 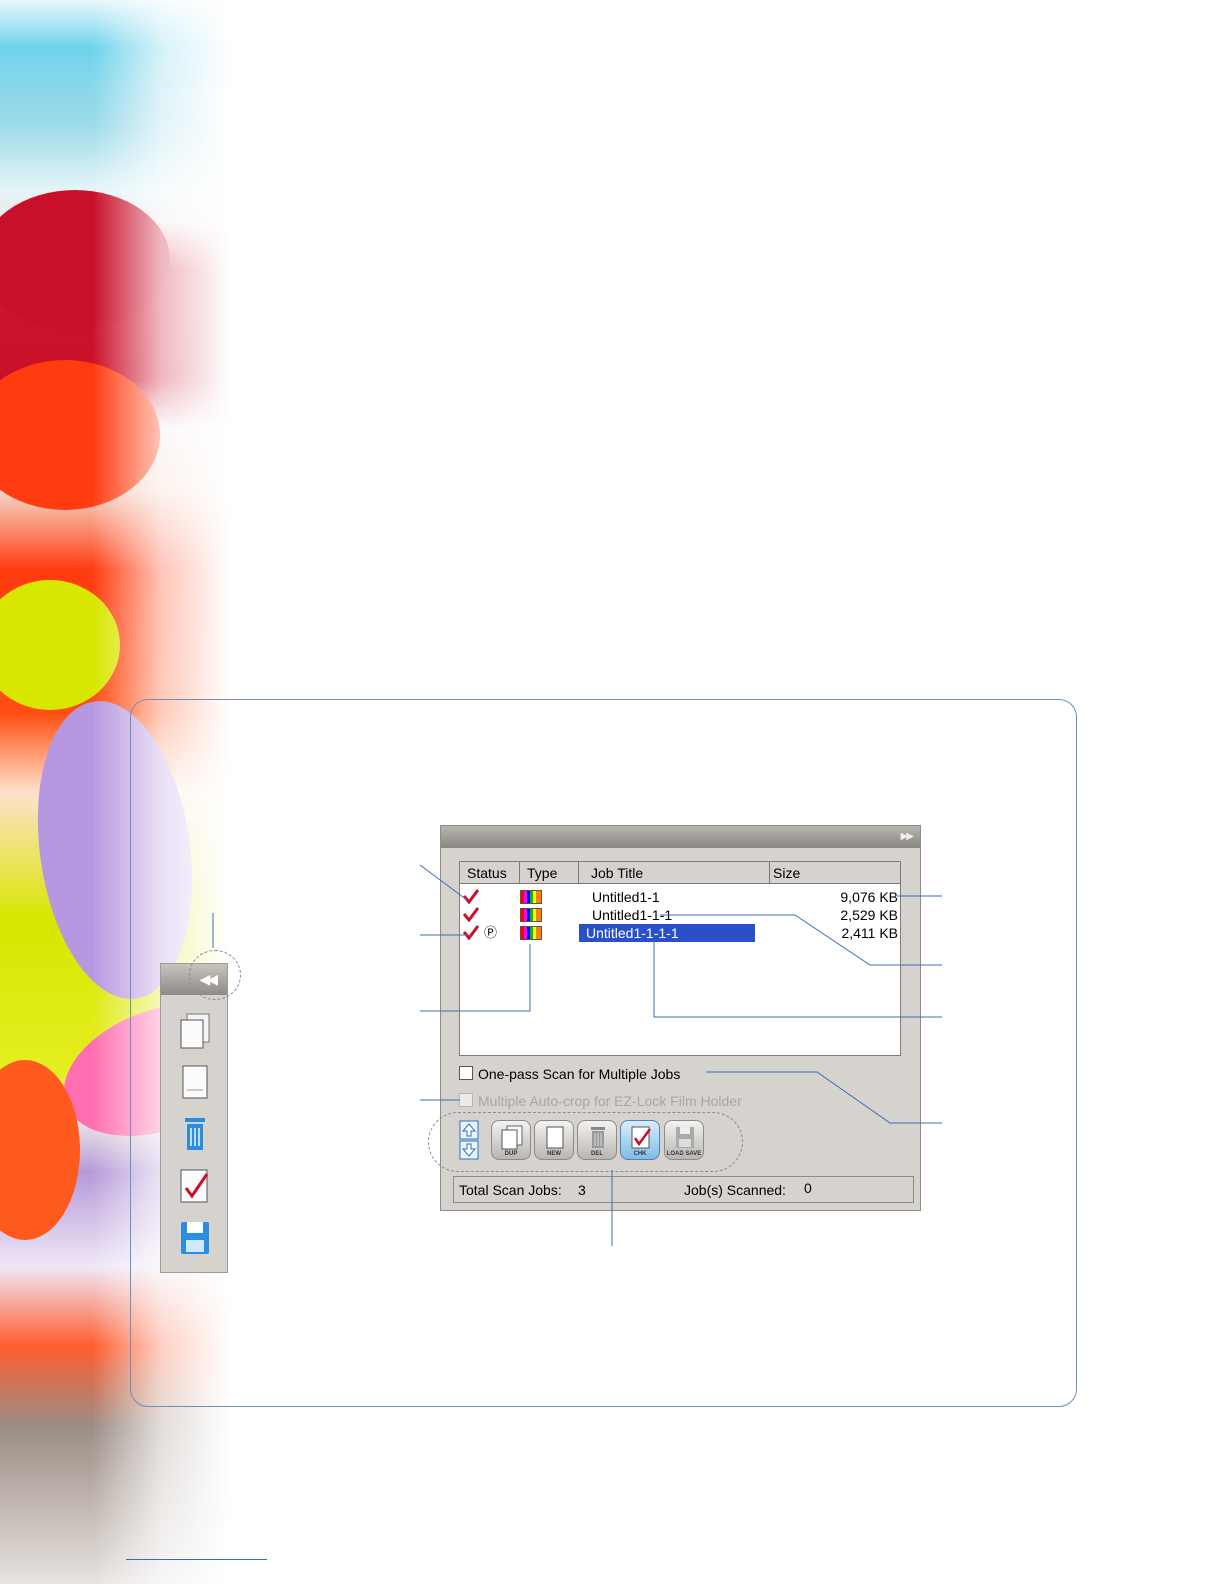 What do you see at coordinates (680, 915) in the screenshot?
I see `table-row: Untitled1-1-1 2,529 KB` at bounding box center [680, 915].